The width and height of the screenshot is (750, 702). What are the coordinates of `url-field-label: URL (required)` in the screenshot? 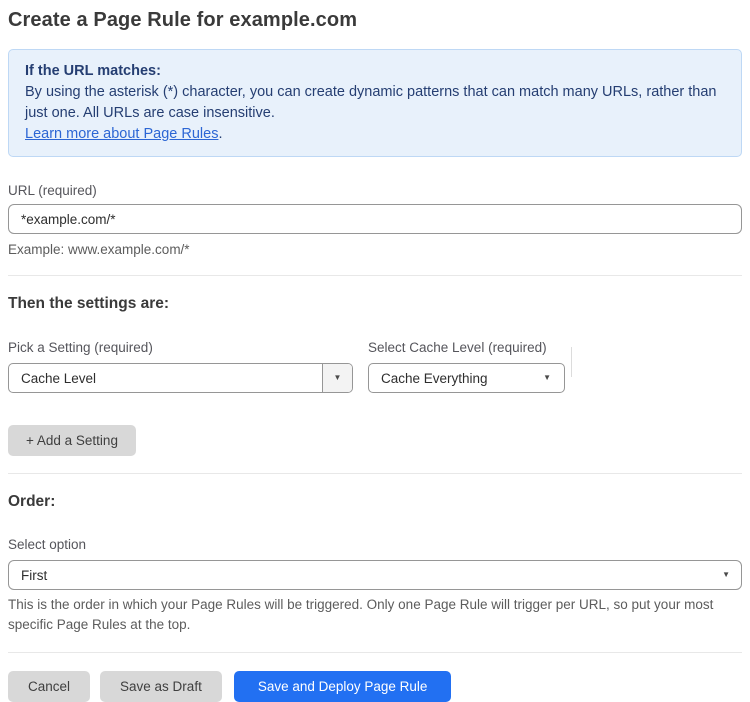 It's located at (52, 190).